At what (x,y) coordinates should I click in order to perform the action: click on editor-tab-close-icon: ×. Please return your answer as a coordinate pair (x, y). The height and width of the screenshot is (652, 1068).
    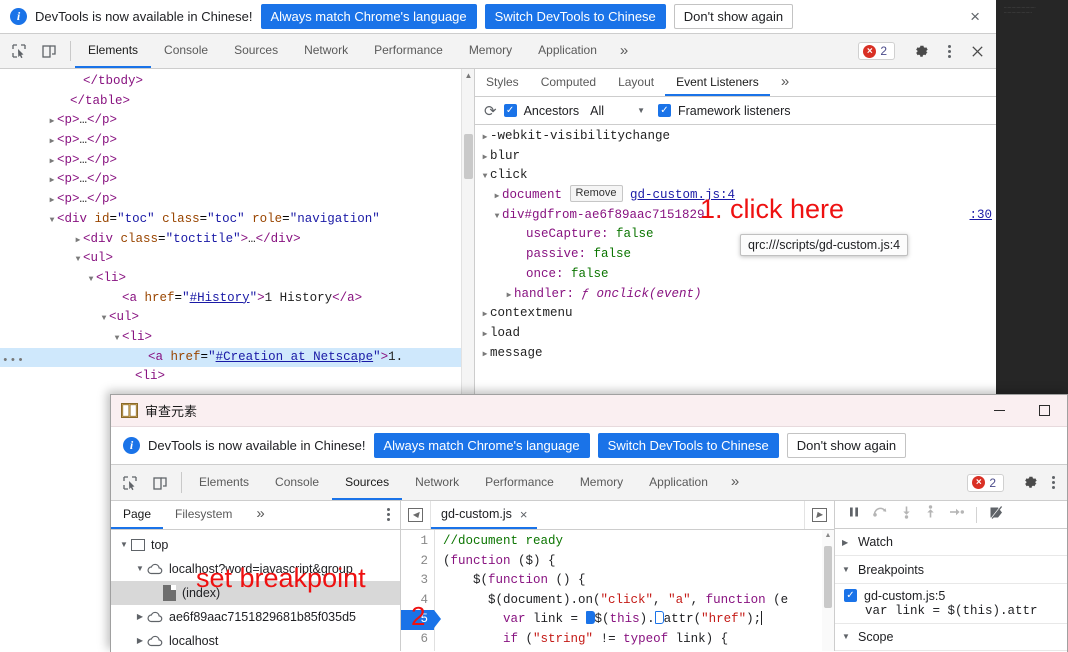
    Looking at the image, I should click on (524, 514).